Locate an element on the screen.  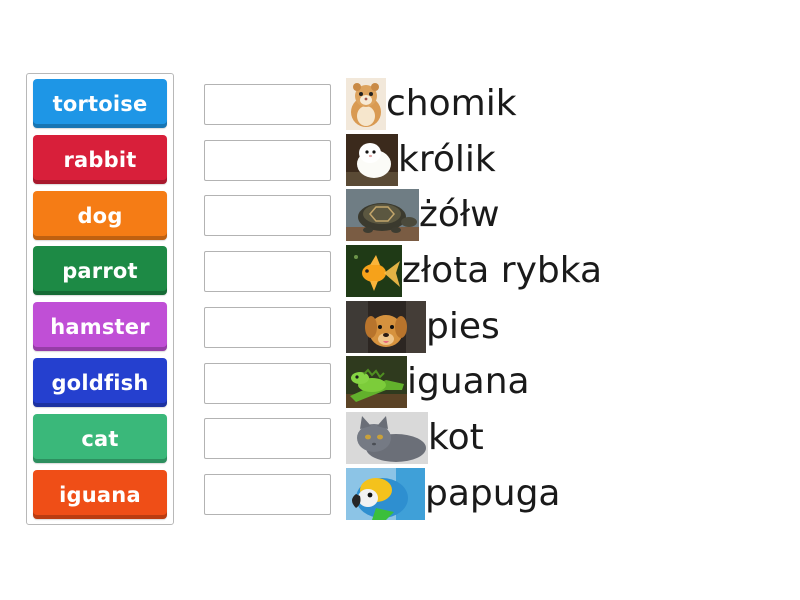
word-label: złota rybka is located at coordinates (502, 270).